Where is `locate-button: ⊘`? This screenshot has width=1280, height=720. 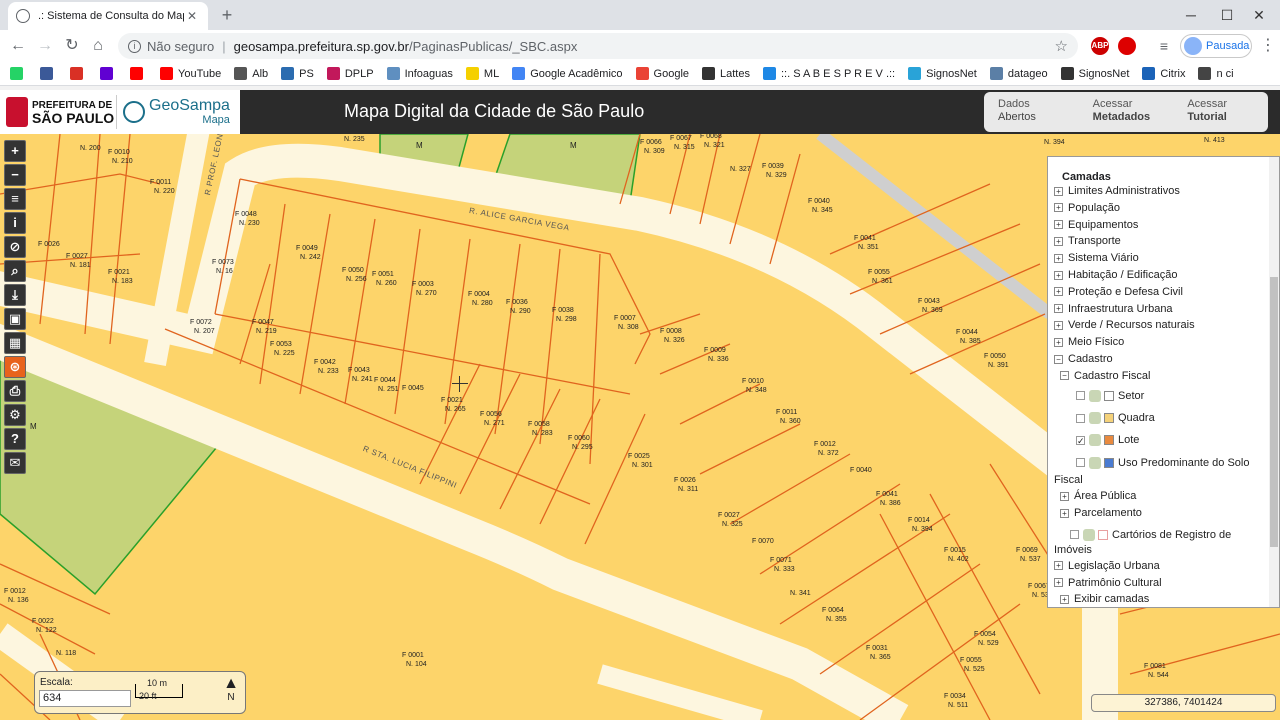 locate-button: ⊘ is located at coordinates (15, 247).